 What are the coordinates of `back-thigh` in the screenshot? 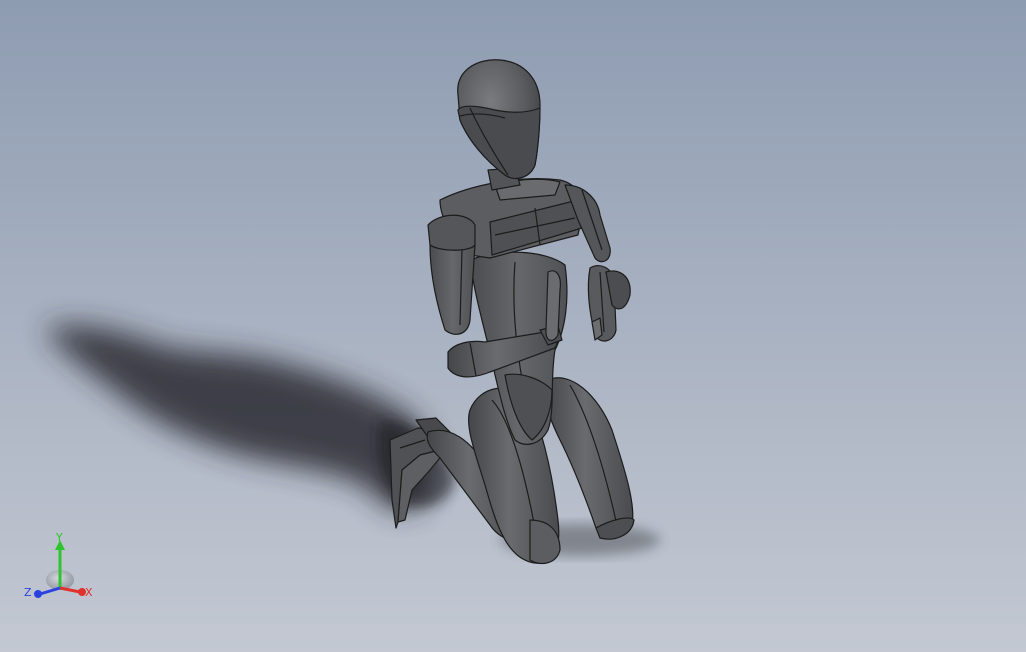 It's located at (589, 458).